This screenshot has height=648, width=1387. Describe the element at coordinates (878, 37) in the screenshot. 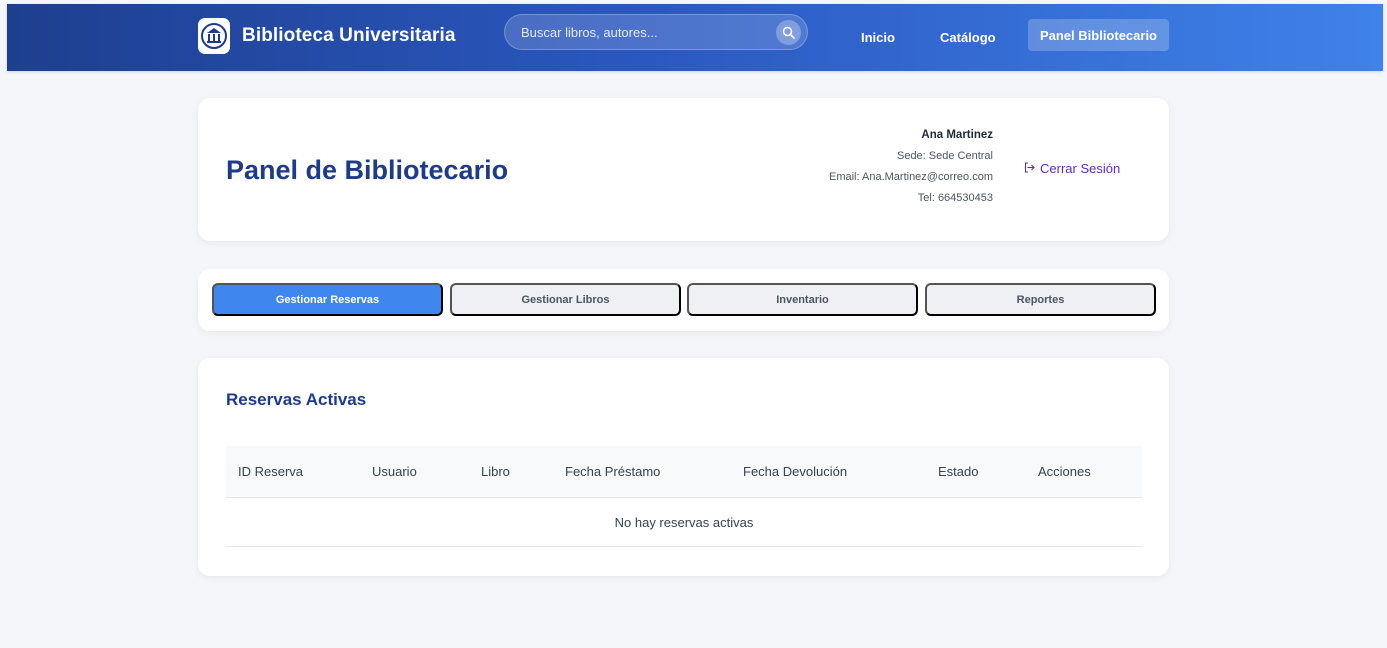

I see `nav-inicio: Inicio` at that location.